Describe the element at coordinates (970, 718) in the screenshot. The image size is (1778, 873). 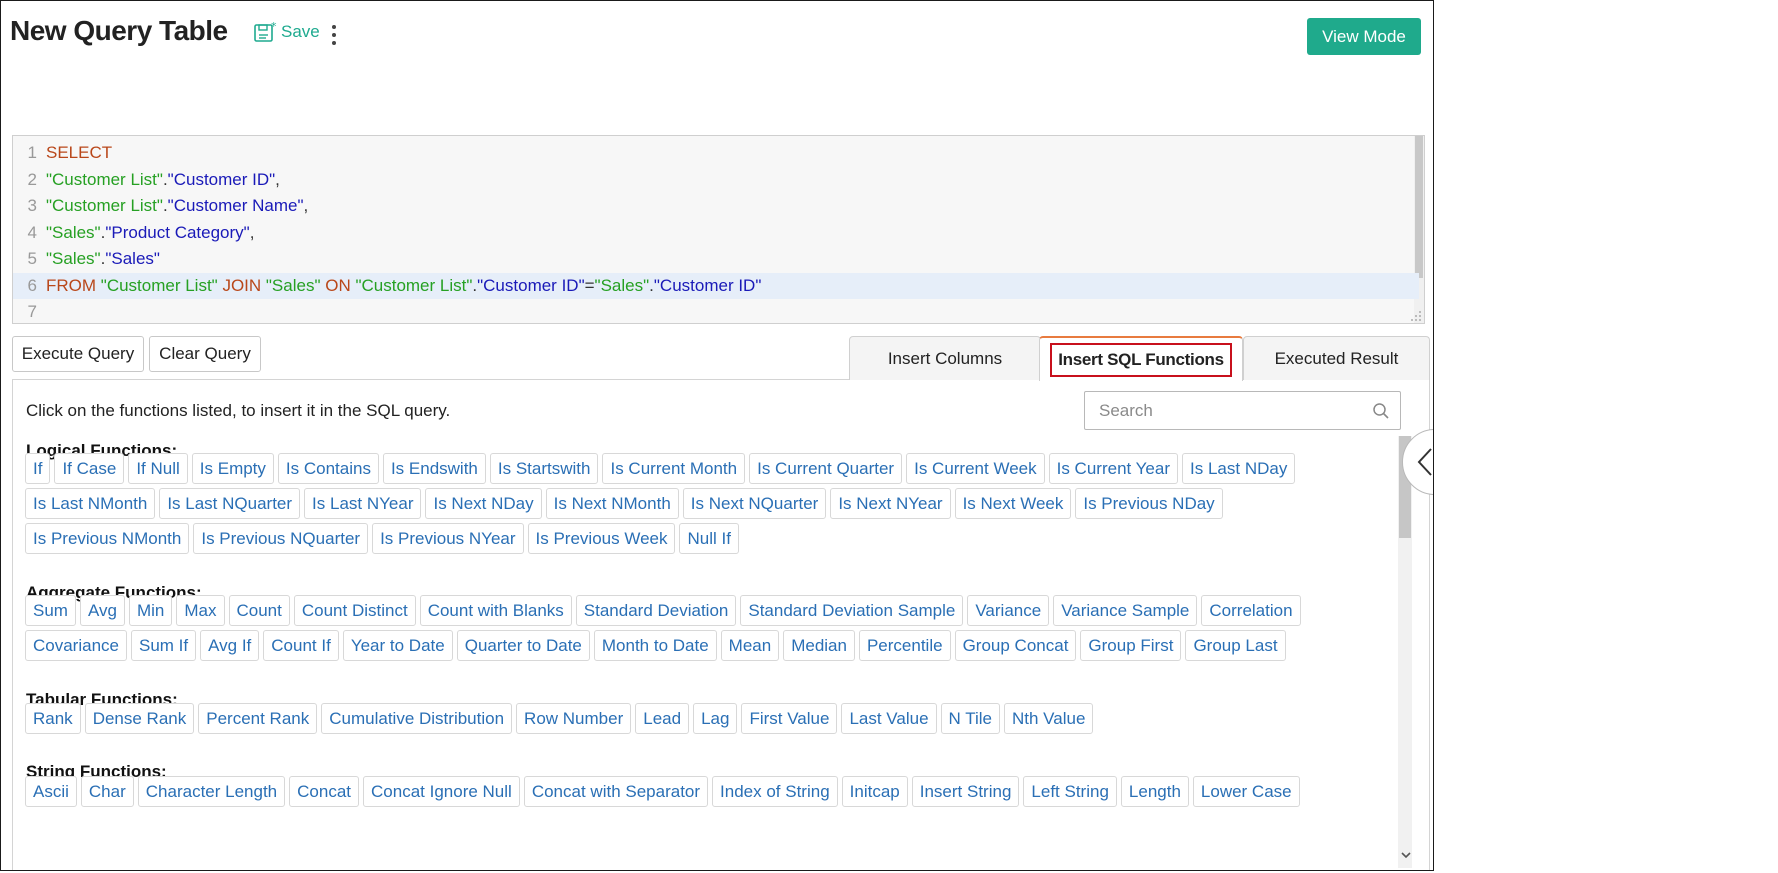
I see `function-chip: N Tile` at that location.